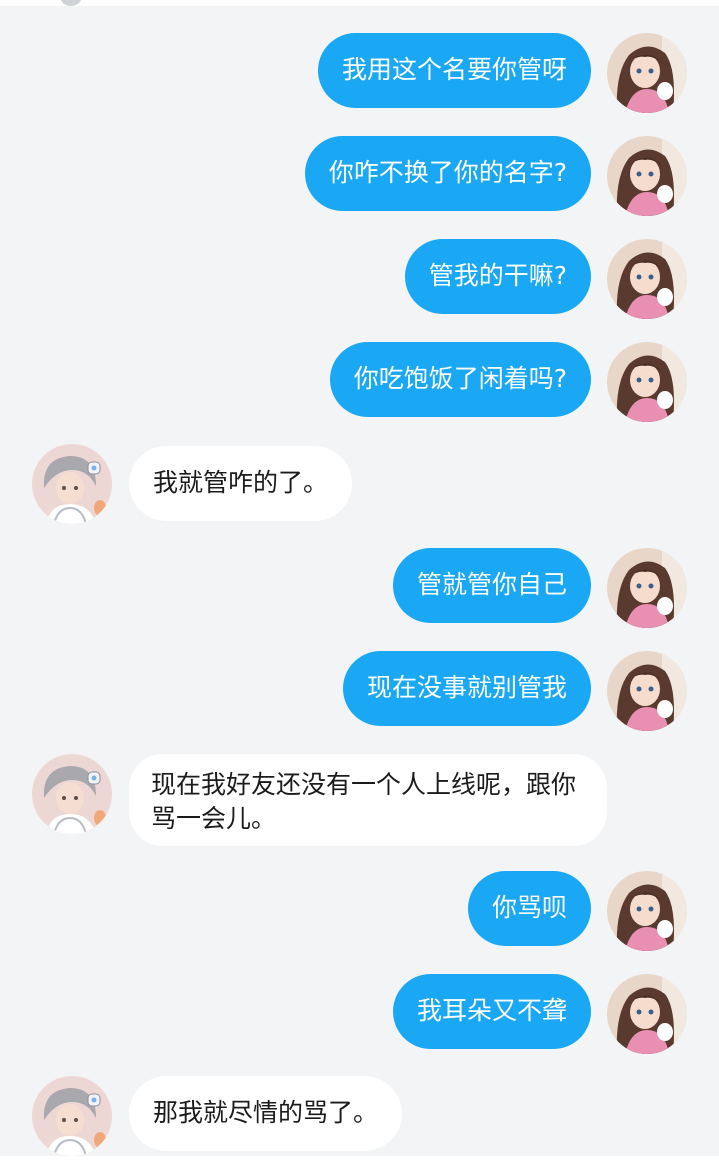  What do you see at coordinates (491, 585) in the screenshot?
I see `sent-message-bubble: 管就管你自己` at bounding box center [491, 585].